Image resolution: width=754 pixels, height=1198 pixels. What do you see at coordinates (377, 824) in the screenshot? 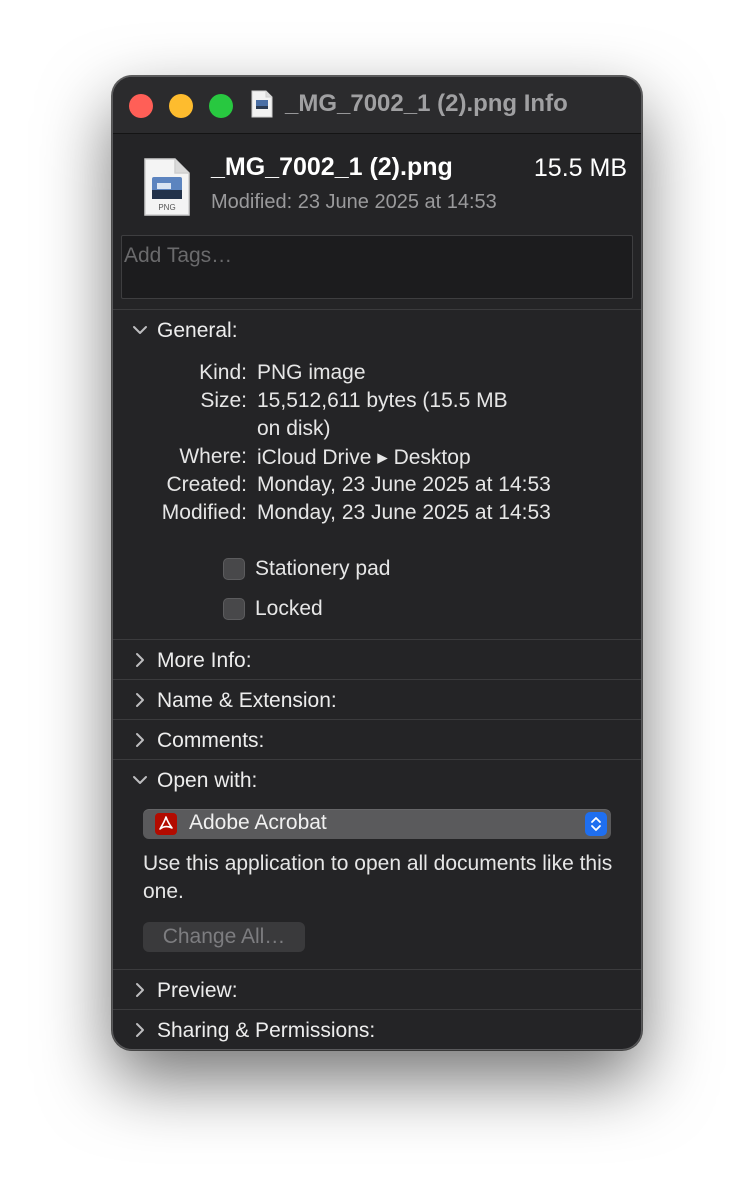
I see `open-with-popup: Adobe Acrobat` at bounding box center [377, 824].